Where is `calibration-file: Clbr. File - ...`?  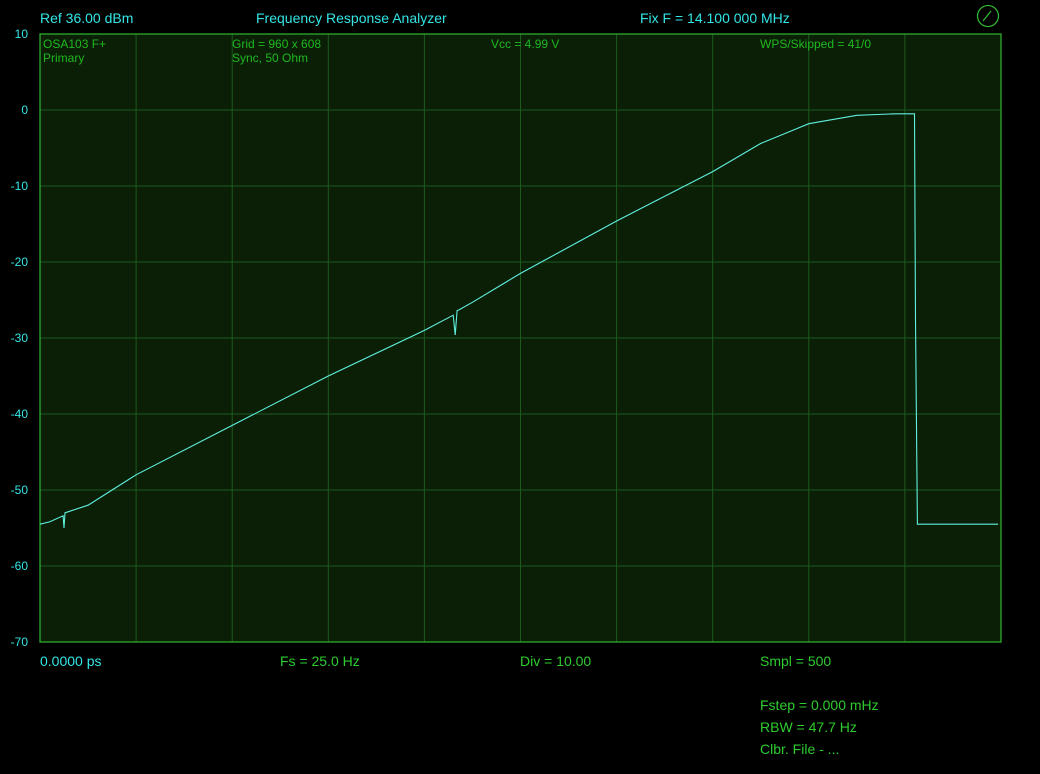
calibration-file: Clbr. File - ... is located at coordinates (799, 749).